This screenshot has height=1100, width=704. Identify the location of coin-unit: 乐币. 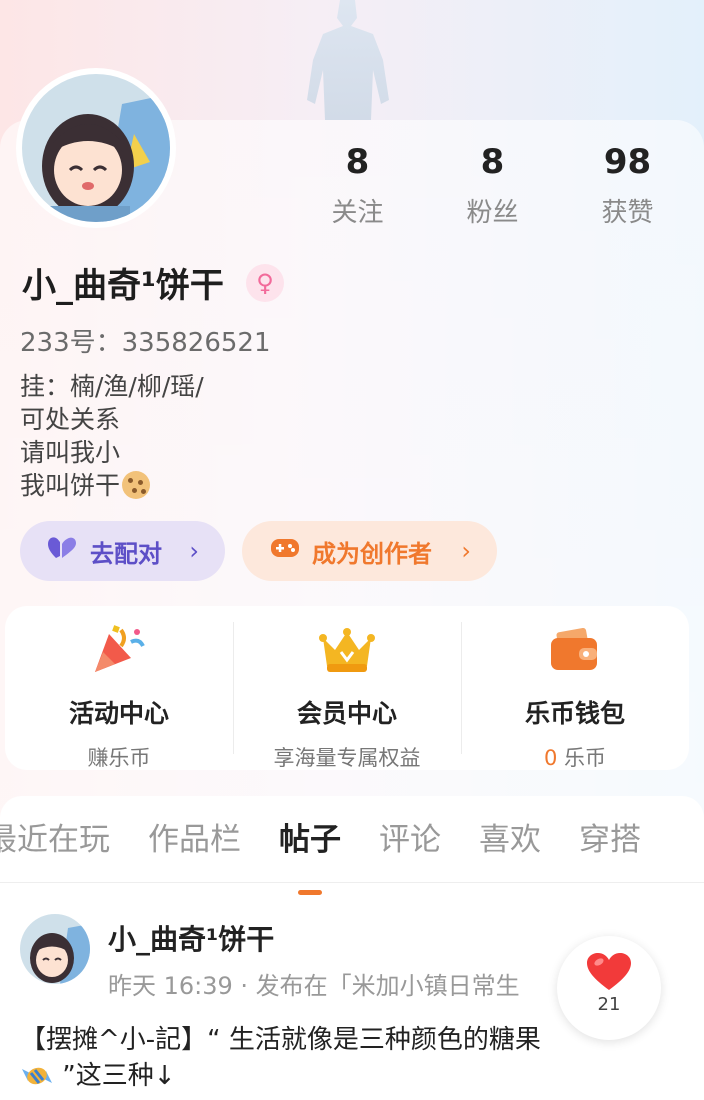
(582, 758).